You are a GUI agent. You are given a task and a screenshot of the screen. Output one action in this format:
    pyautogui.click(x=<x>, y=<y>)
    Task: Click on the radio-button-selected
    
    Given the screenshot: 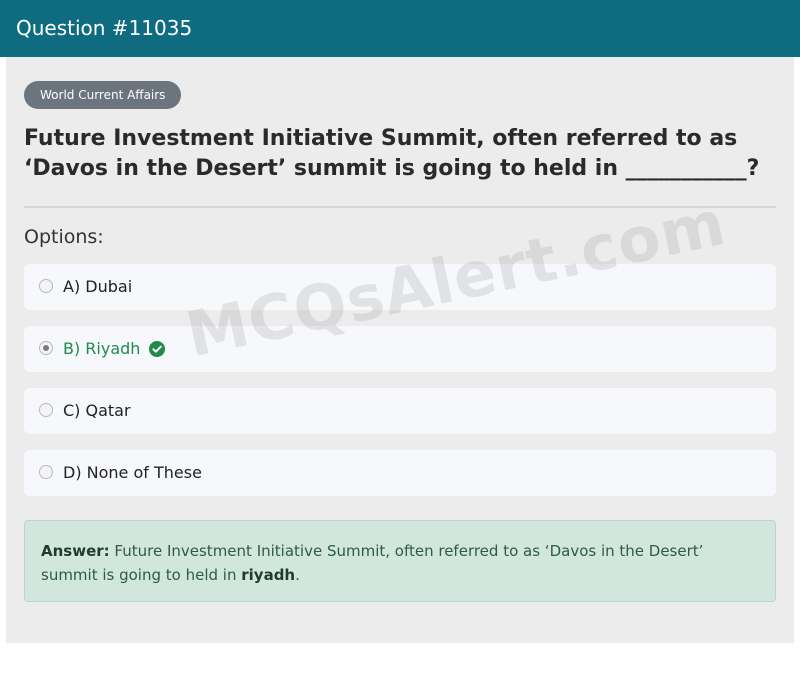 What is the action you would take?
    pyautogui.click(x=46, y=348)
    